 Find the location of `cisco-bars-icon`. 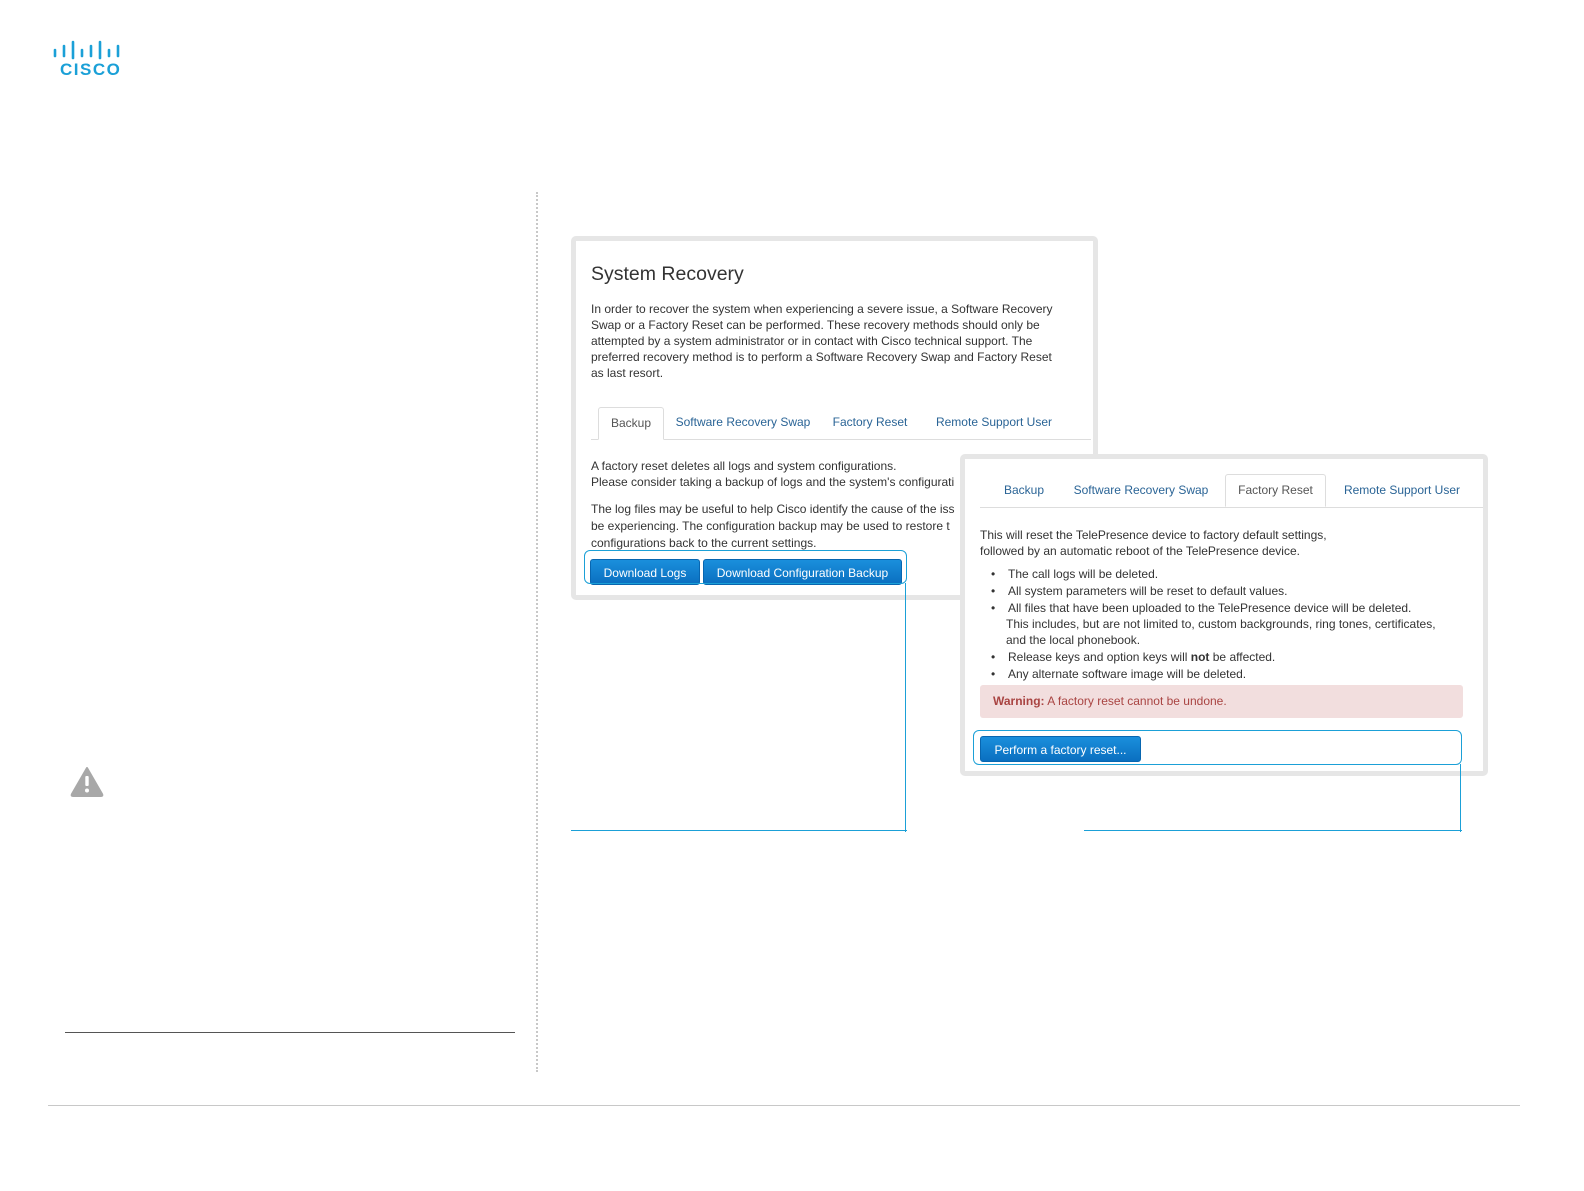

cisco-bars-icon is located at coordinates (86, 50).